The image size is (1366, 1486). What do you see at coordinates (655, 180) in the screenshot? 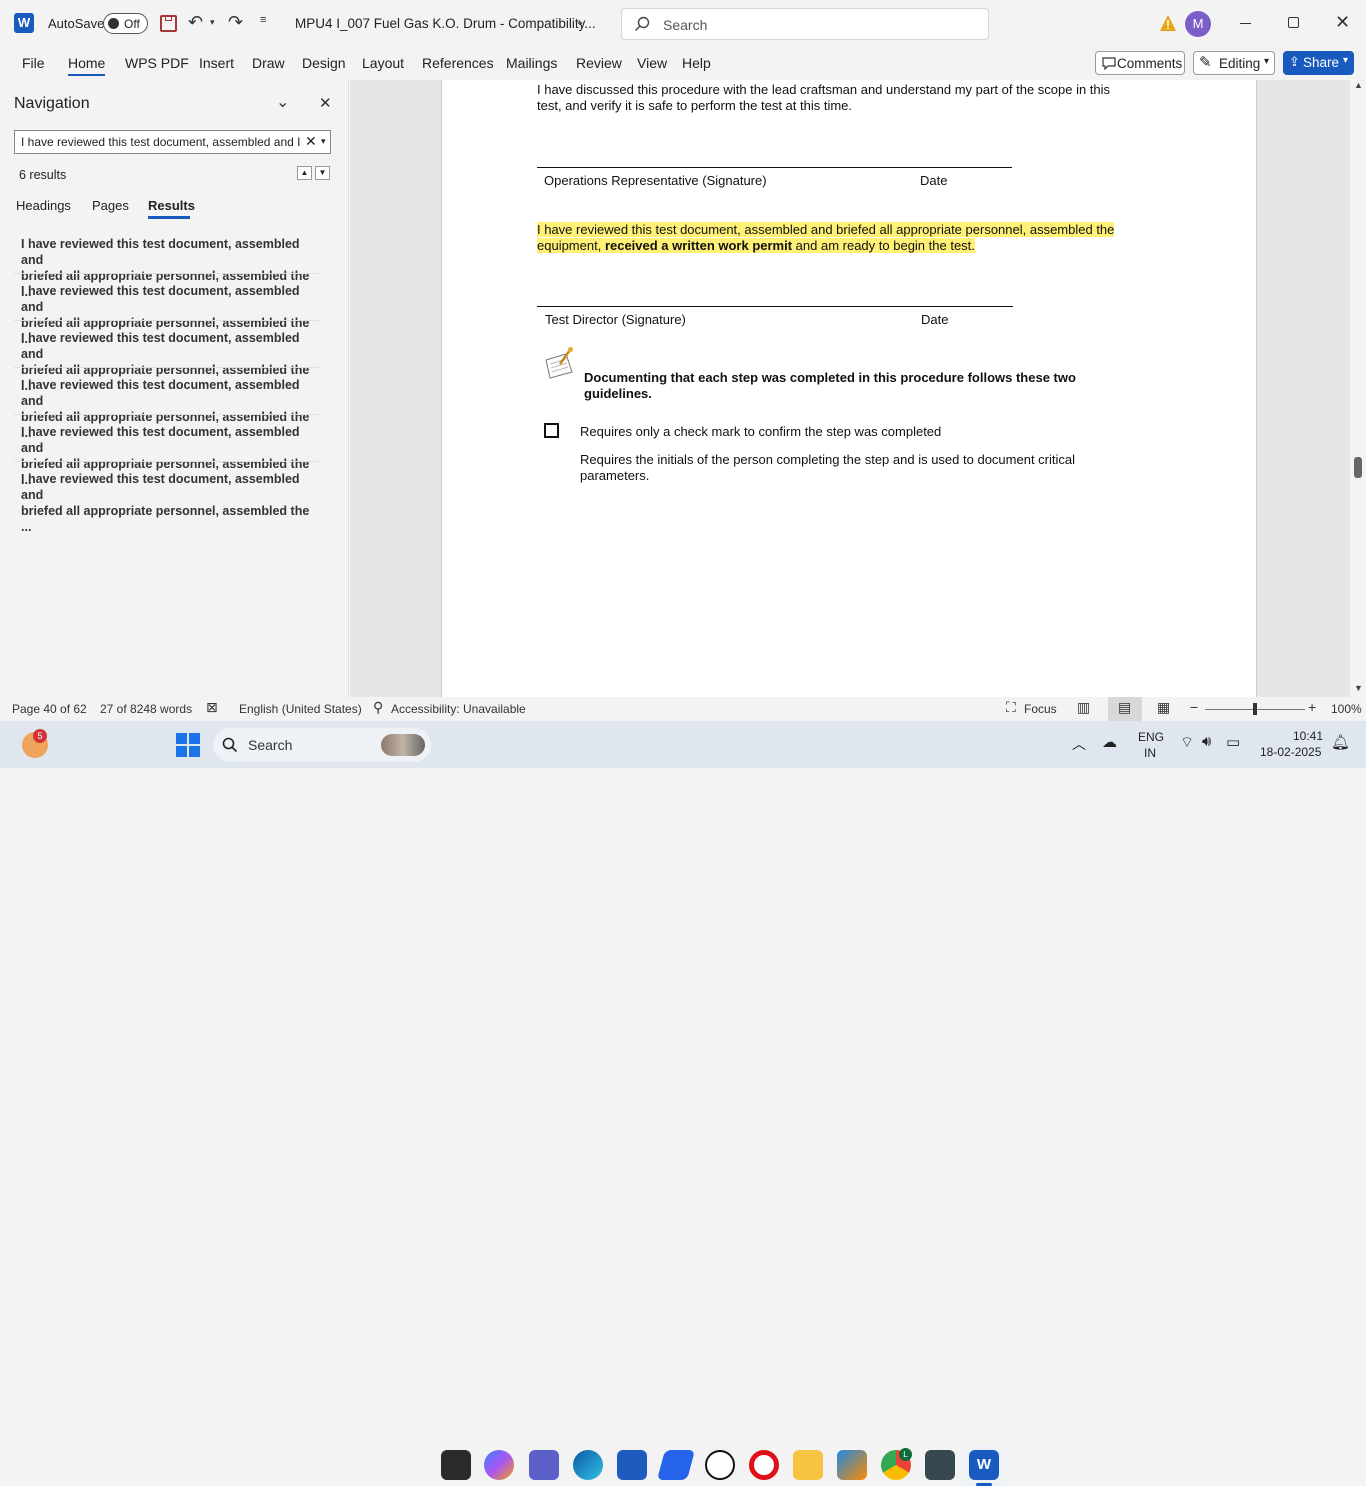
I see `operations-signature-label: Operations Representative (Signature)` at bounding box center [655, 180].